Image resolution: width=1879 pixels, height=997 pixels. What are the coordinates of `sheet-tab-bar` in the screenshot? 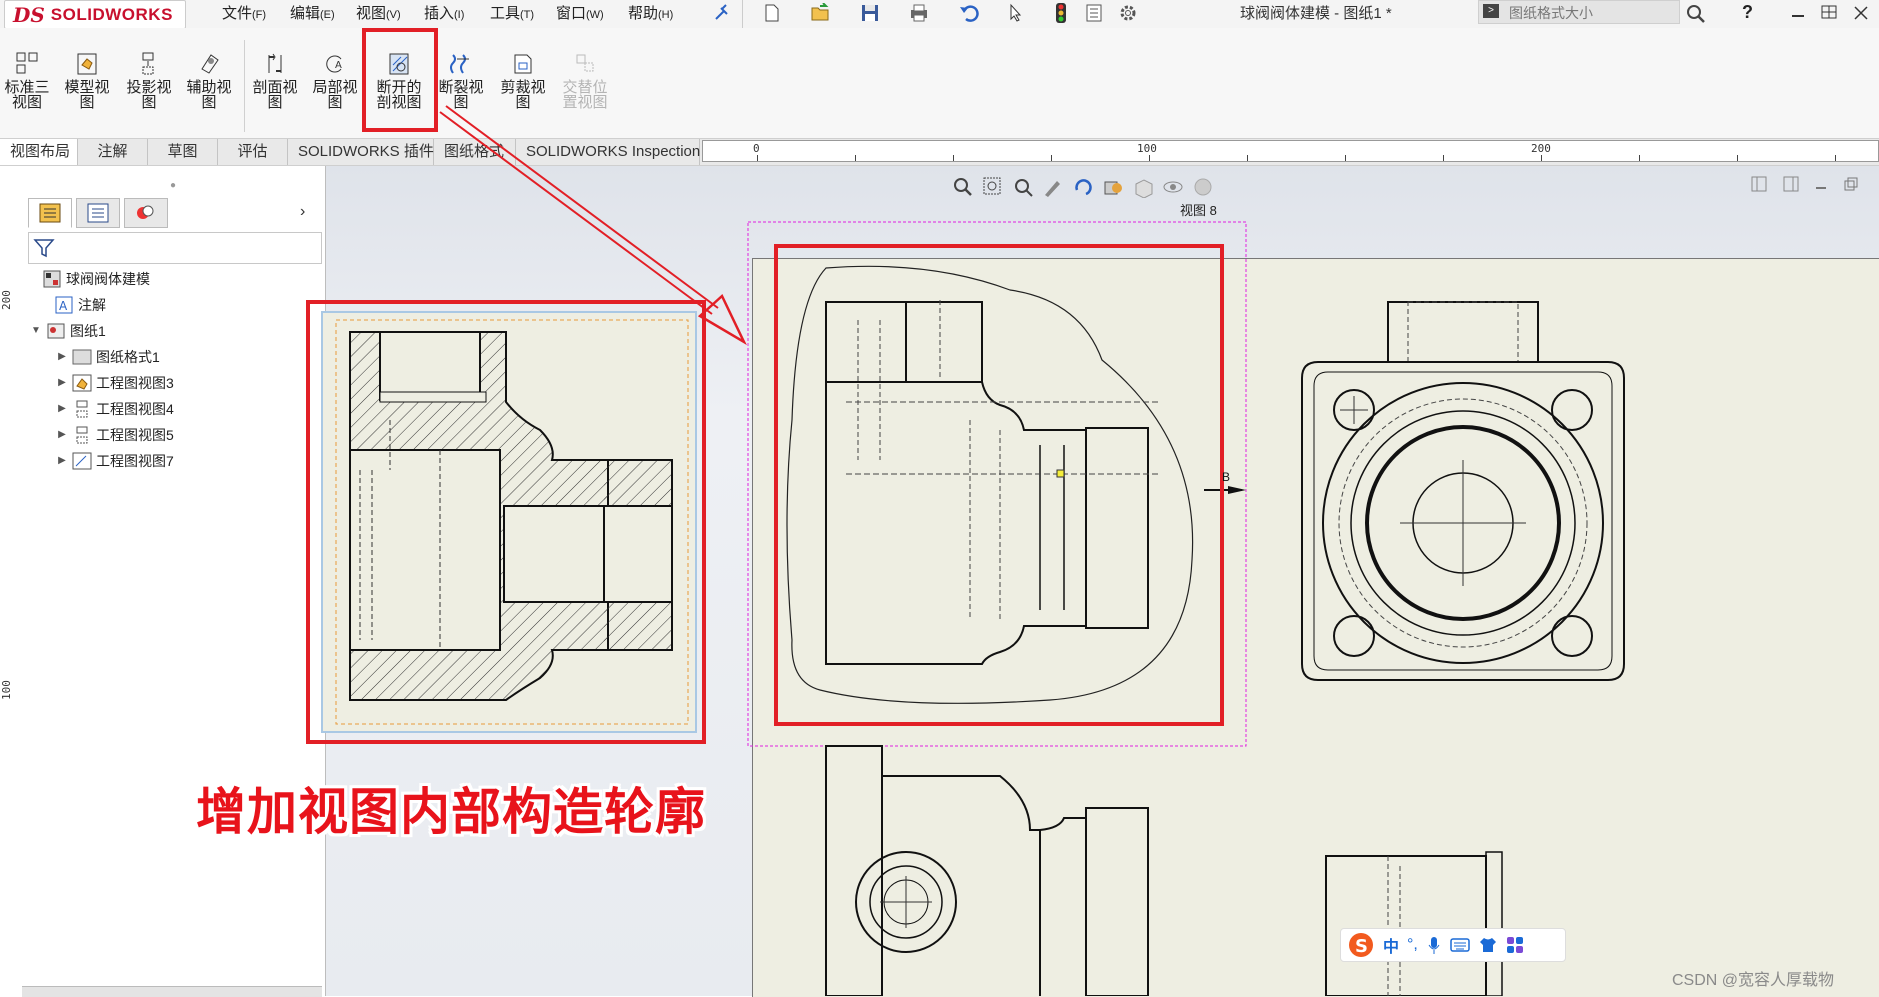 It's located at (172, 991).